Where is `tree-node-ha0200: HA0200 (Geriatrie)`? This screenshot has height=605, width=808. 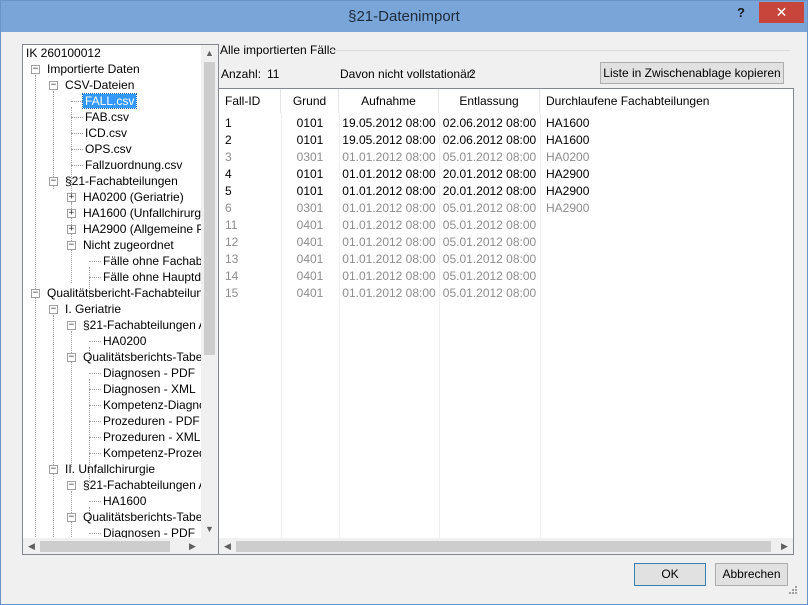
tree-node-ha0200: HA0200 (Geriatrie) is located at coordinates (133, 197).